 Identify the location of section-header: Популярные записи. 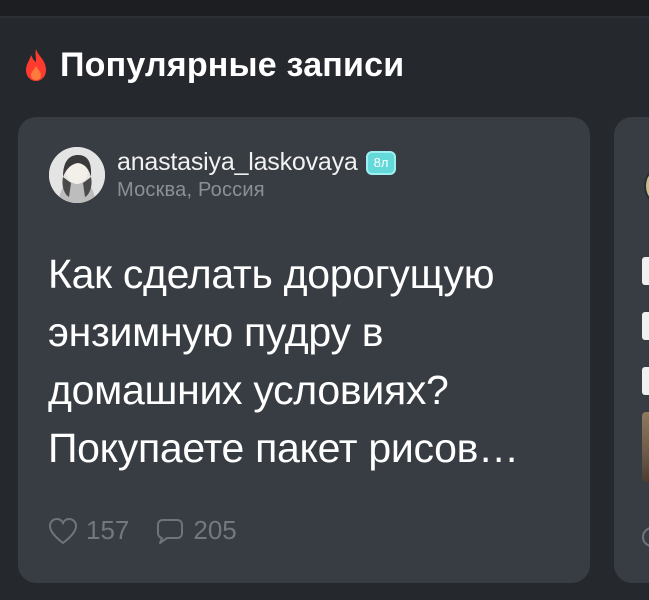
(213, 65).